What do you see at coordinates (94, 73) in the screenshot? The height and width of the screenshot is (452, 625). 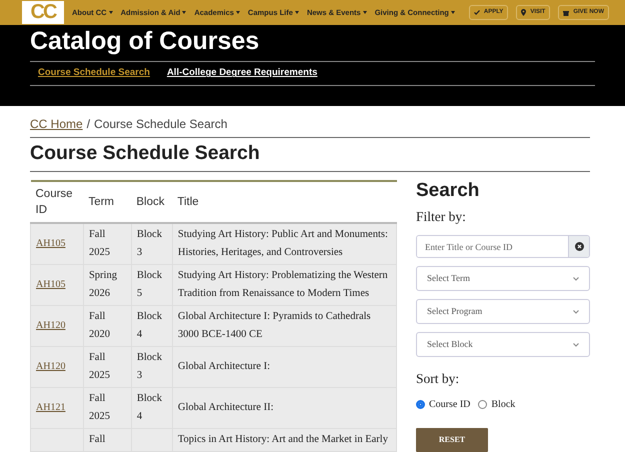 I see `section-tab: Course Schedule Search` at bounding box center [94, 73].